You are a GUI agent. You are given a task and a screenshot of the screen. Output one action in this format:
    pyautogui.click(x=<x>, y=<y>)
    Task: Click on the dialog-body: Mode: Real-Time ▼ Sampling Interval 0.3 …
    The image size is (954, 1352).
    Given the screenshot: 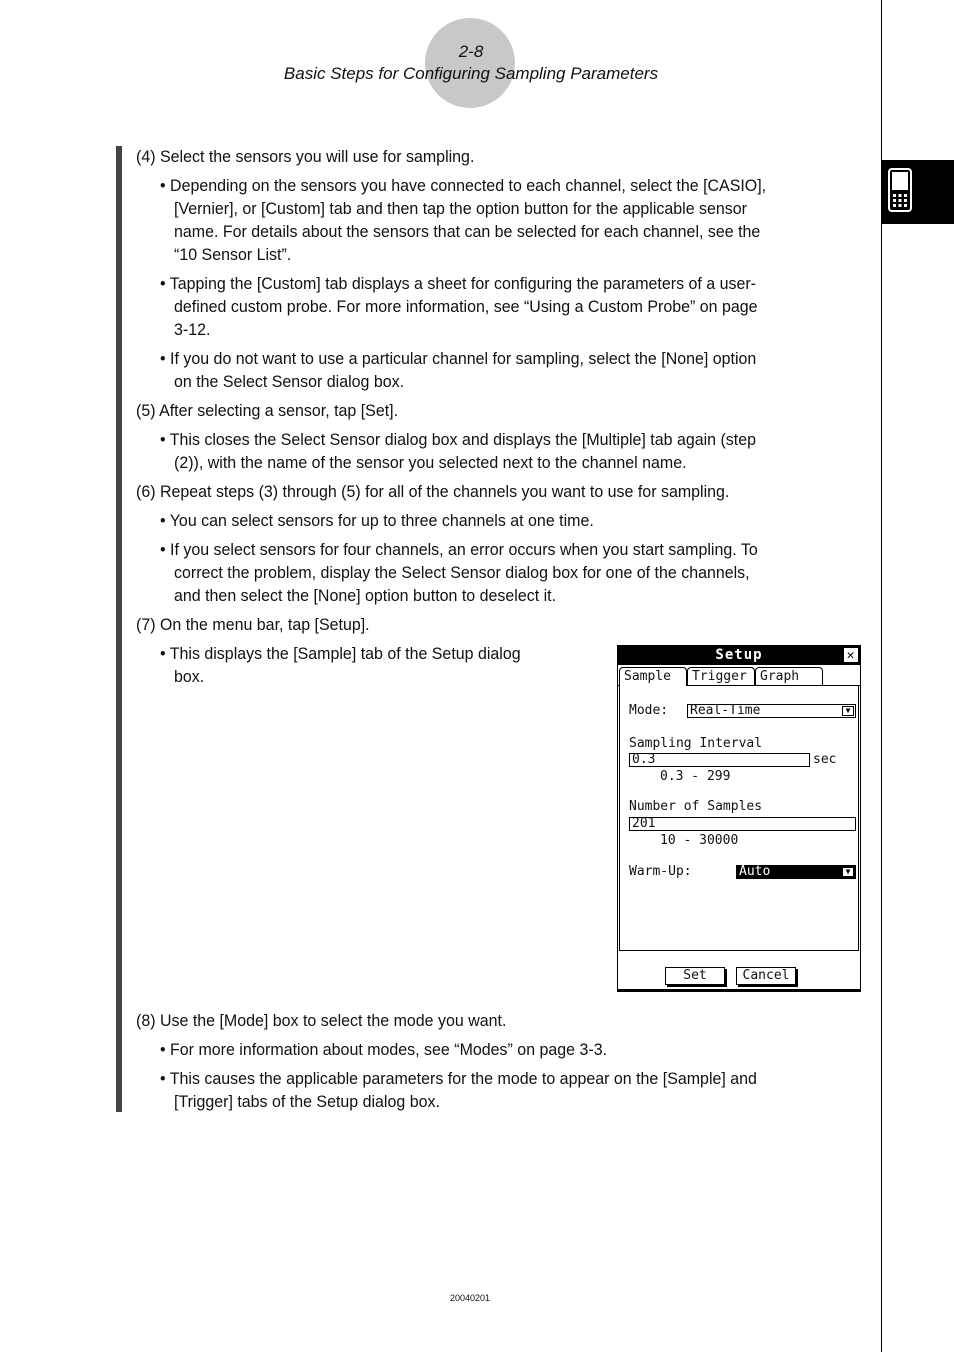 What is the action you would take?
    pyautogui.click(x=739, y=818)
    